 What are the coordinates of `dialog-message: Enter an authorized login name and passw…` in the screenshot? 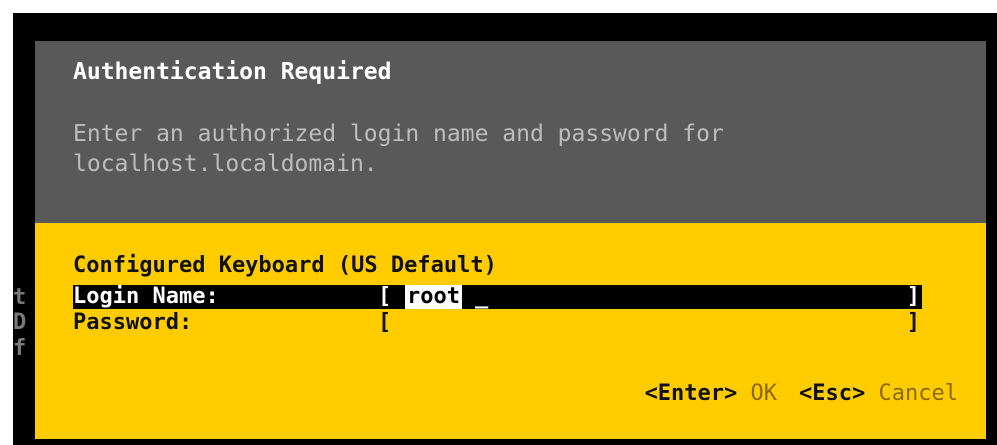 It's located at (398, 149).